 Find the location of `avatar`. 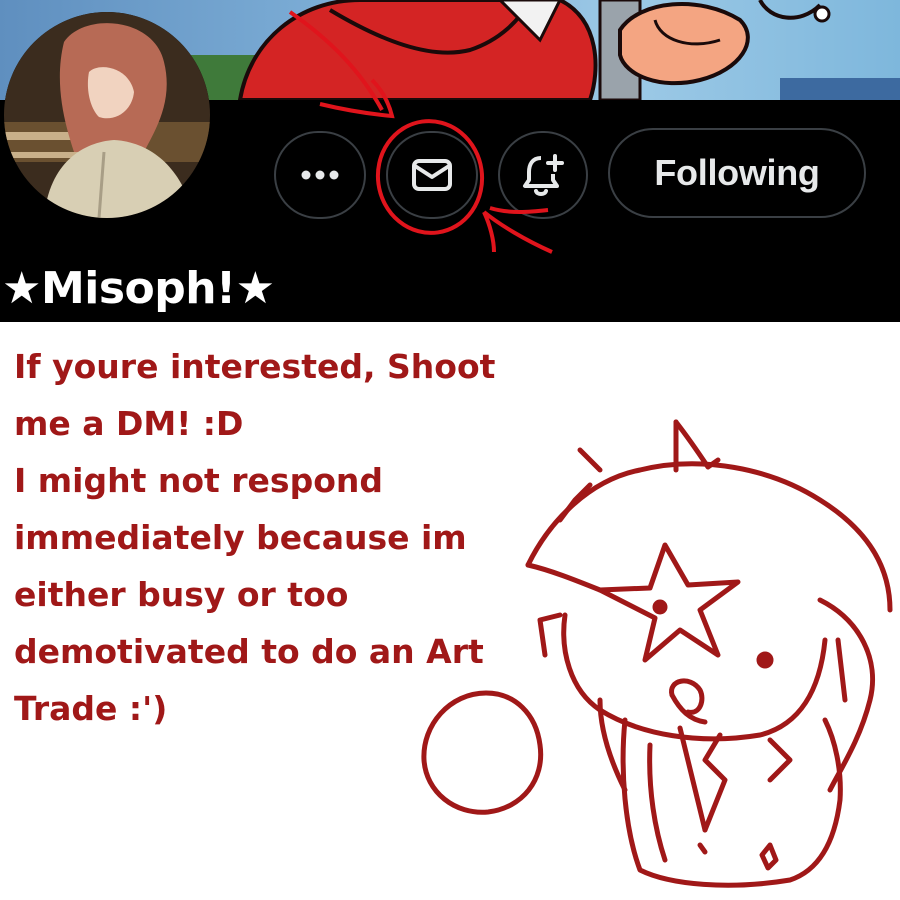

avatar is located at coordinates (107, 115).